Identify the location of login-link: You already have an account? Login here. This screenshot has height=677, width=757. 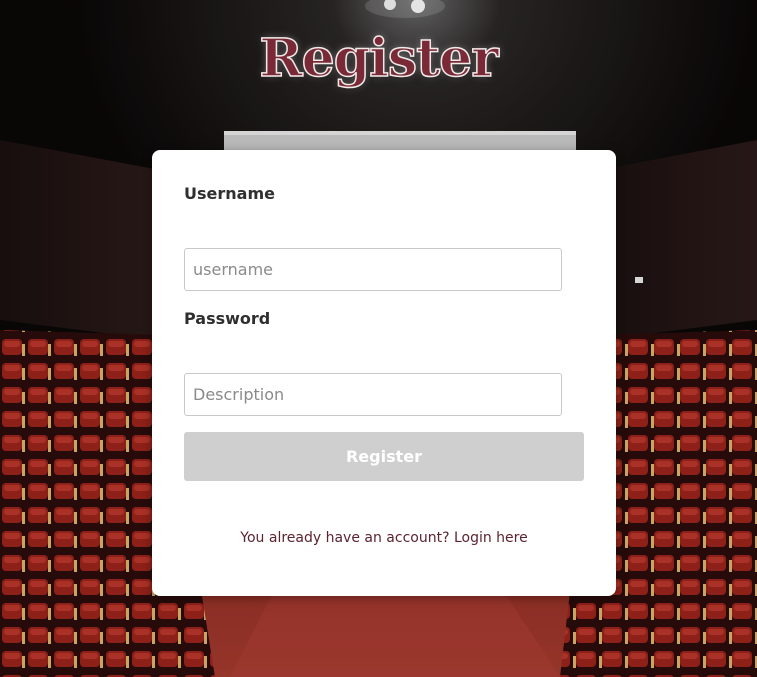
(384, 538).